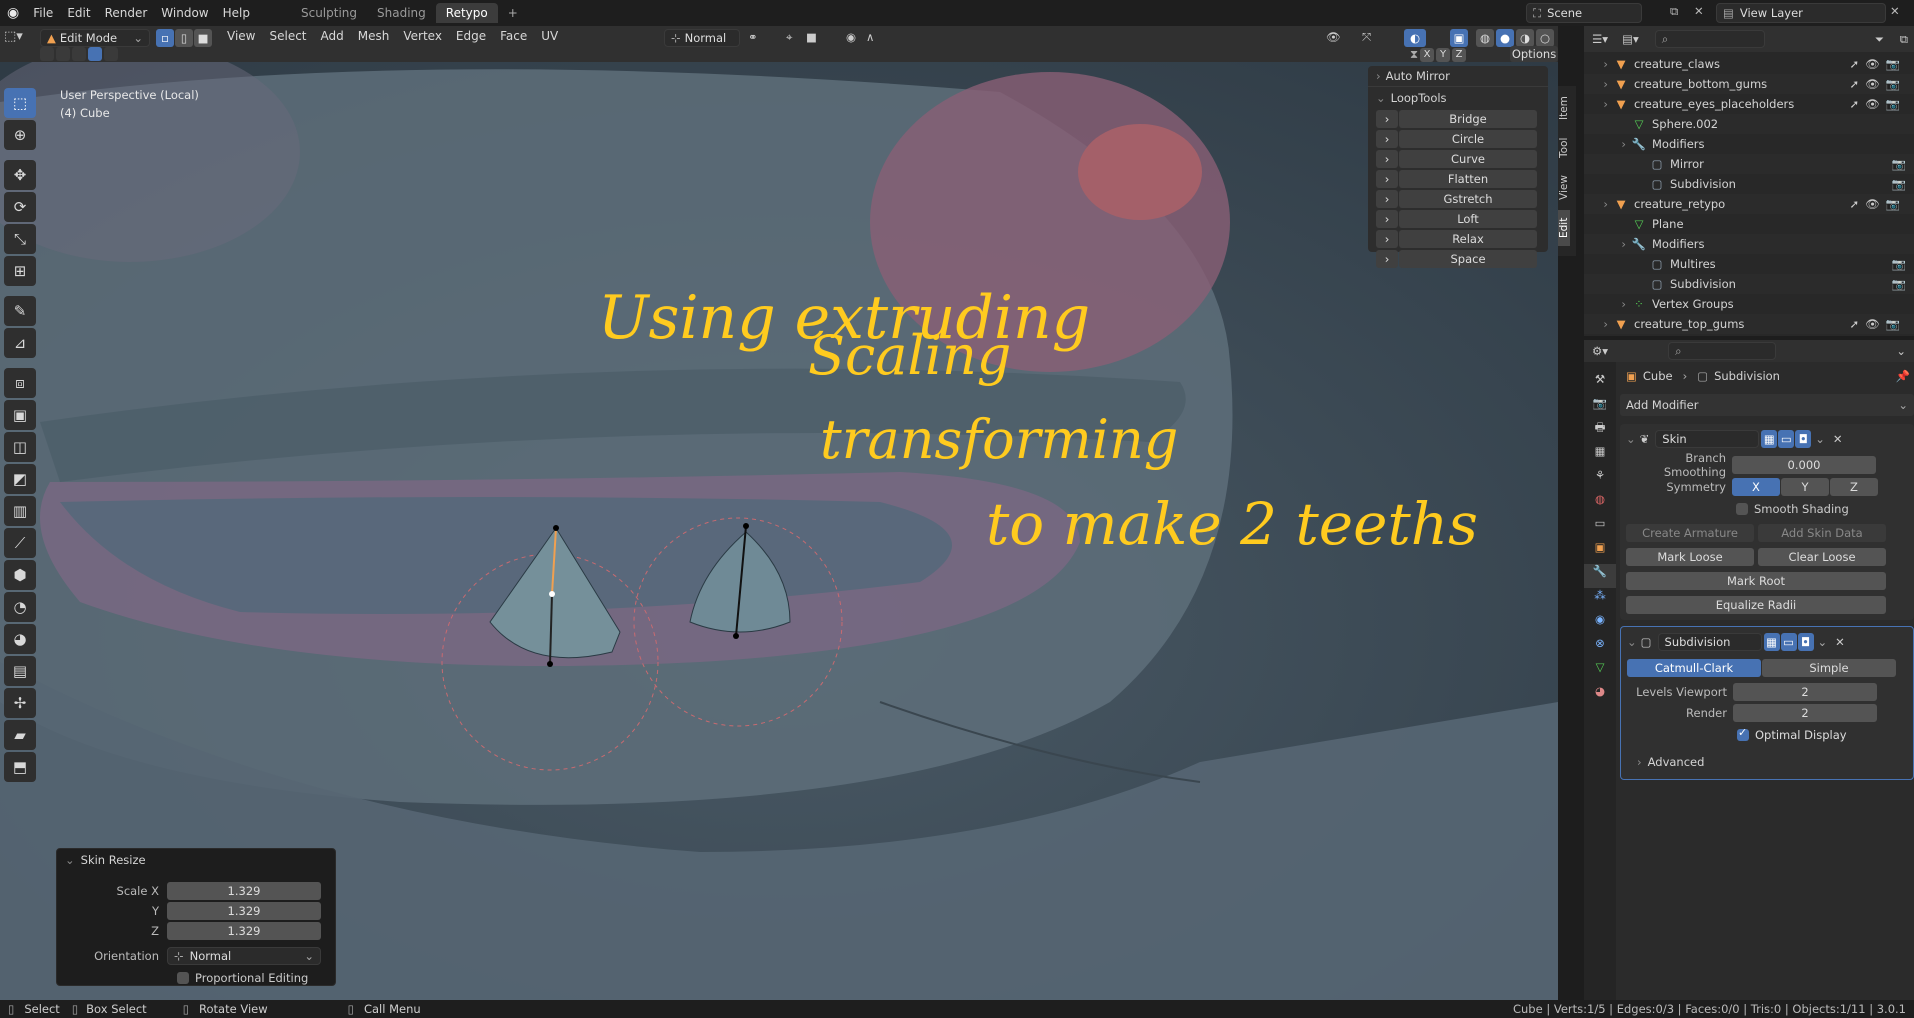  What do you see at coordinates (20, 511) in the screenshot?
I see `loop-cut-icon: ▥` at bounding box center [20, 511].